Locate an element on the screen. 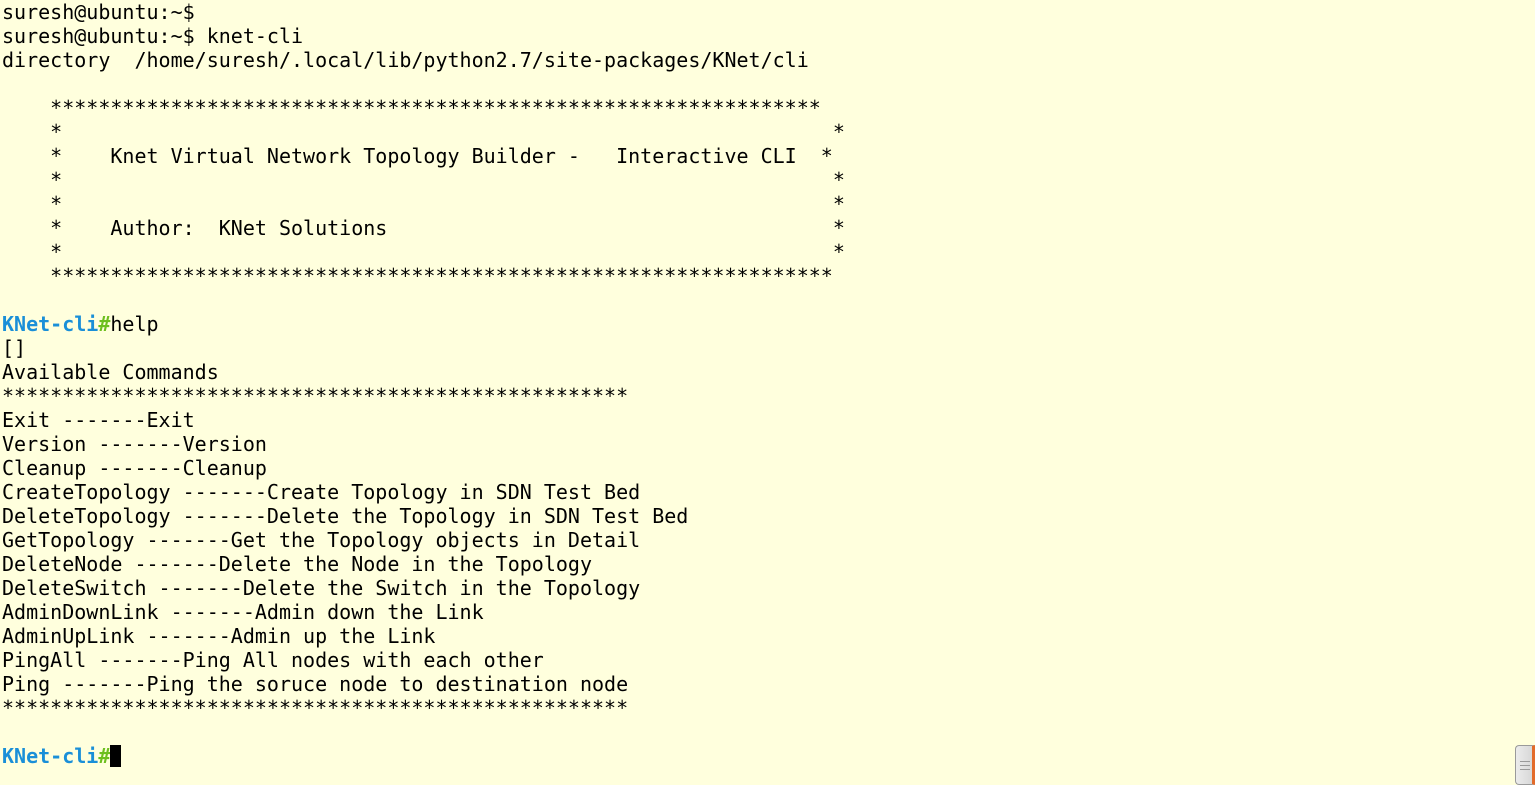 The height and width of the screenshot is (785, 1535). empty-list-output: [] is located at coordinates (14, 348).